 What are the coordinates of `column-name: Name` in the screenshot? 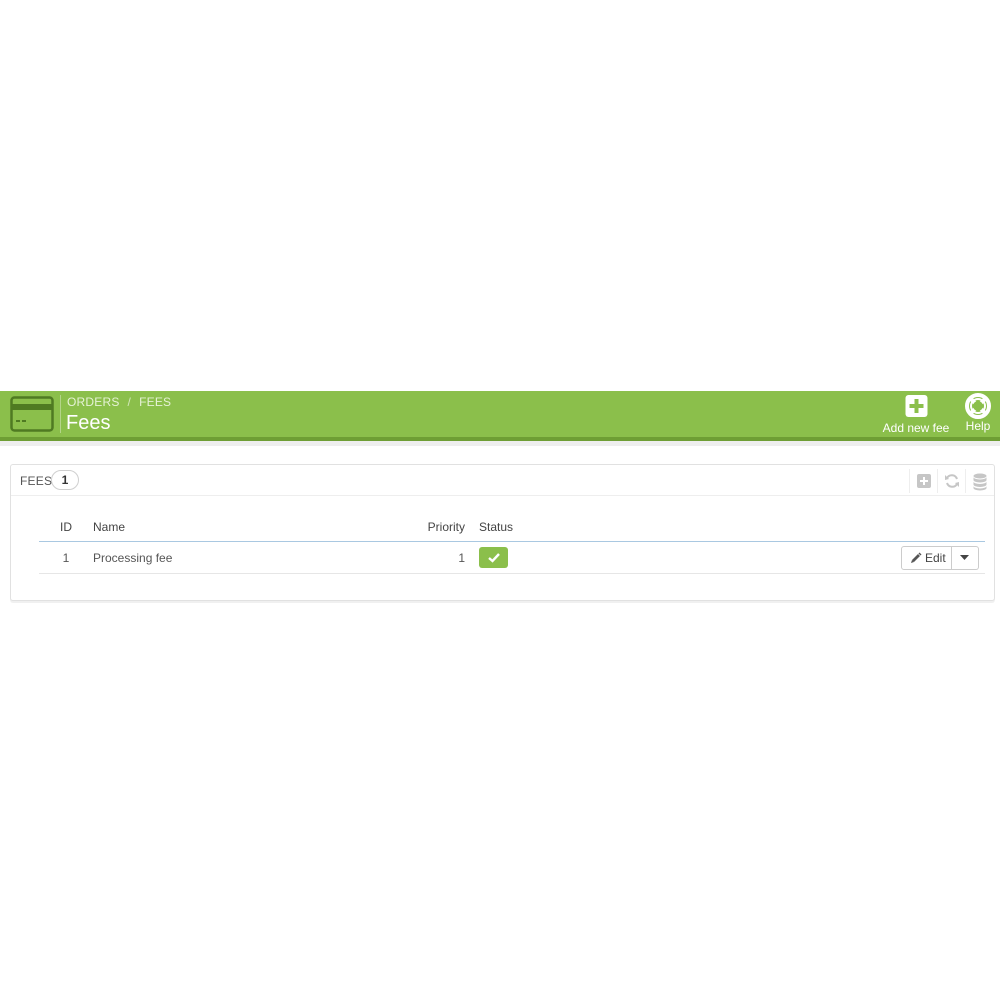 It's located at (234, 527).